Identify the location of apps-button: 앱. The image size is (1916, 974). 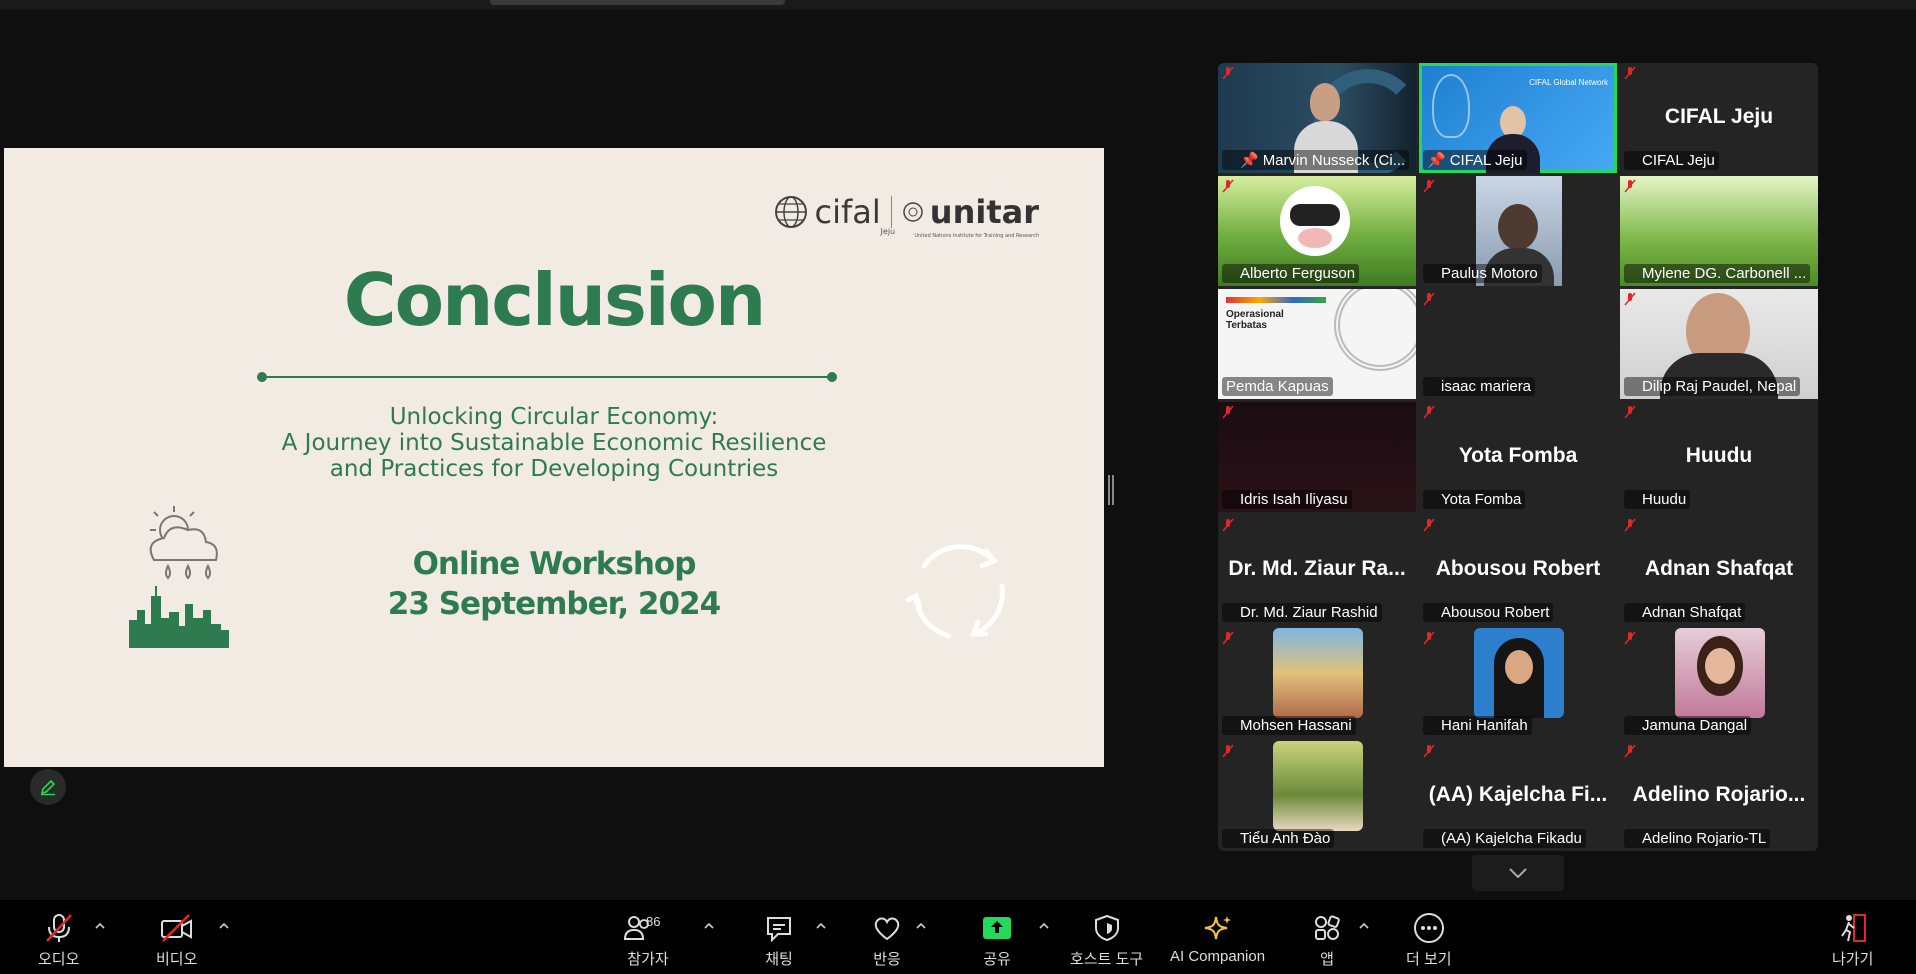
(1327, 939).